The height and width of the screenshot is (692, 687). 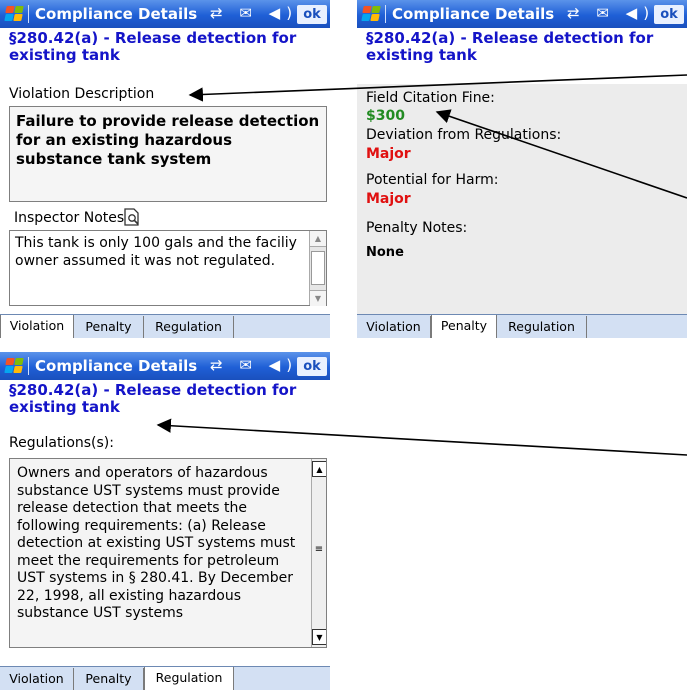 I want to click on arrow-to-fine, so click(x=561, y=154).